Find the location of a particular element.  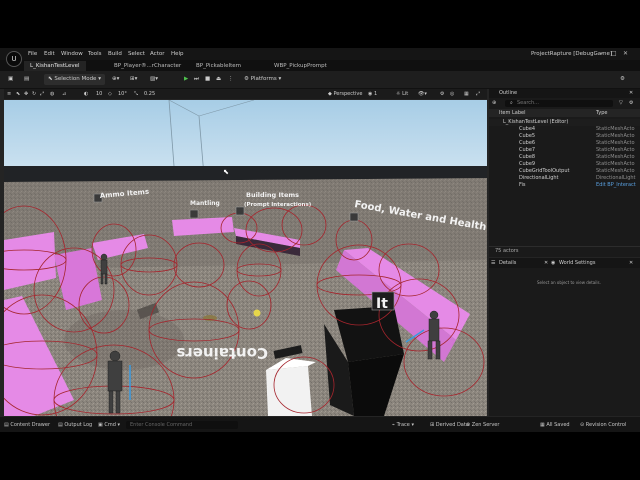

cinematics-icon: ▨▾ is located at coordinates (154, 79).